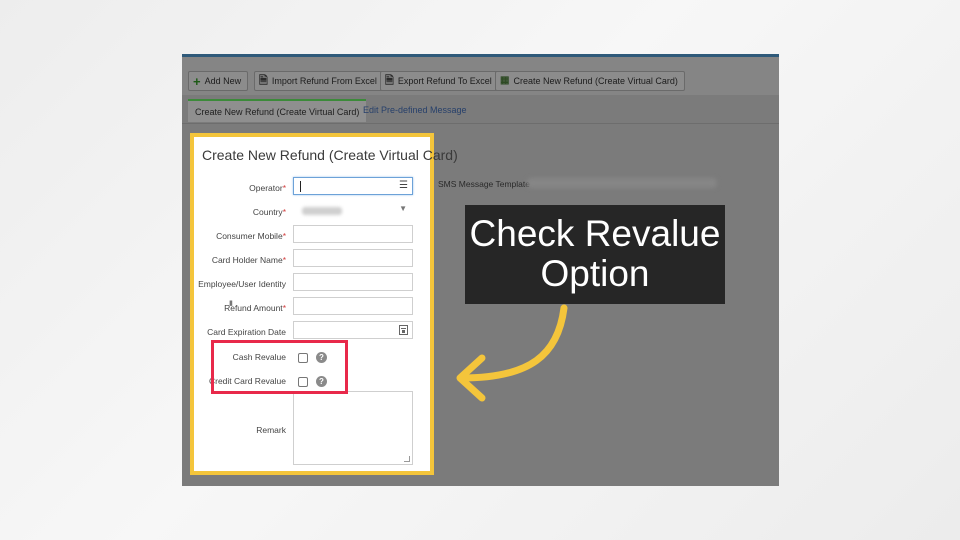 The image size is (960, 540). I want to click on instruction-callout: Check Revalue Option, so click(595, 254).